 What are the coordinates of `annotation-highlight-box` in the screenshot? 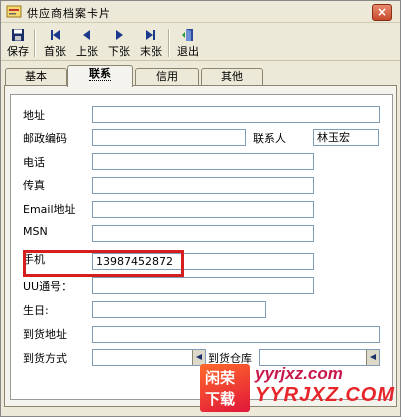 It's located at (103, 263).